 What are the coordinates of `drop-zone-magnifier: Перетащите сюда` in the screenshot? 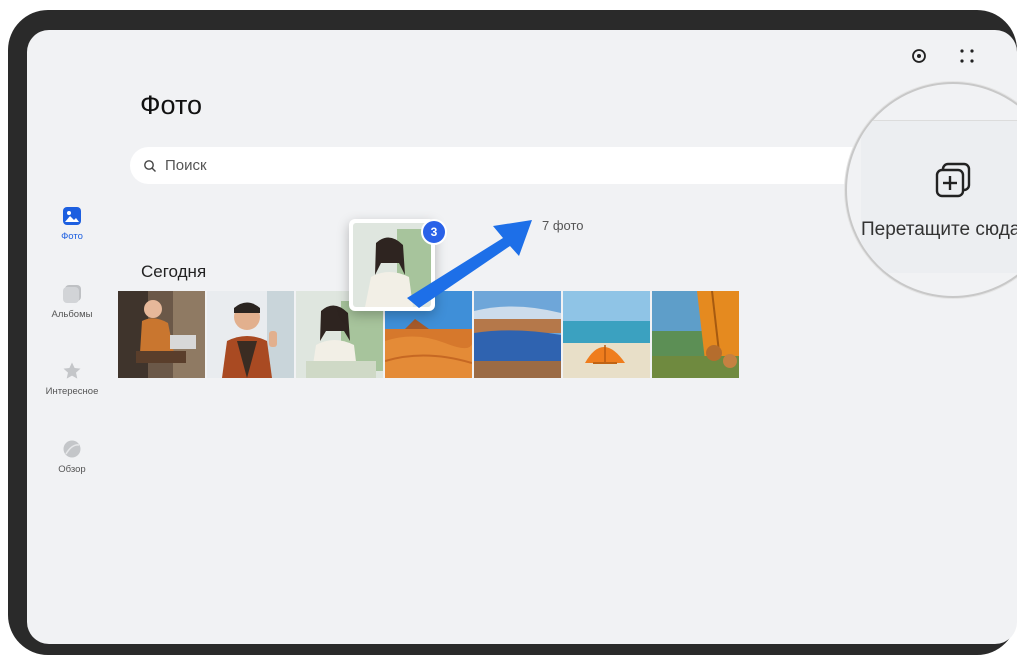 It's located at (931, 190).